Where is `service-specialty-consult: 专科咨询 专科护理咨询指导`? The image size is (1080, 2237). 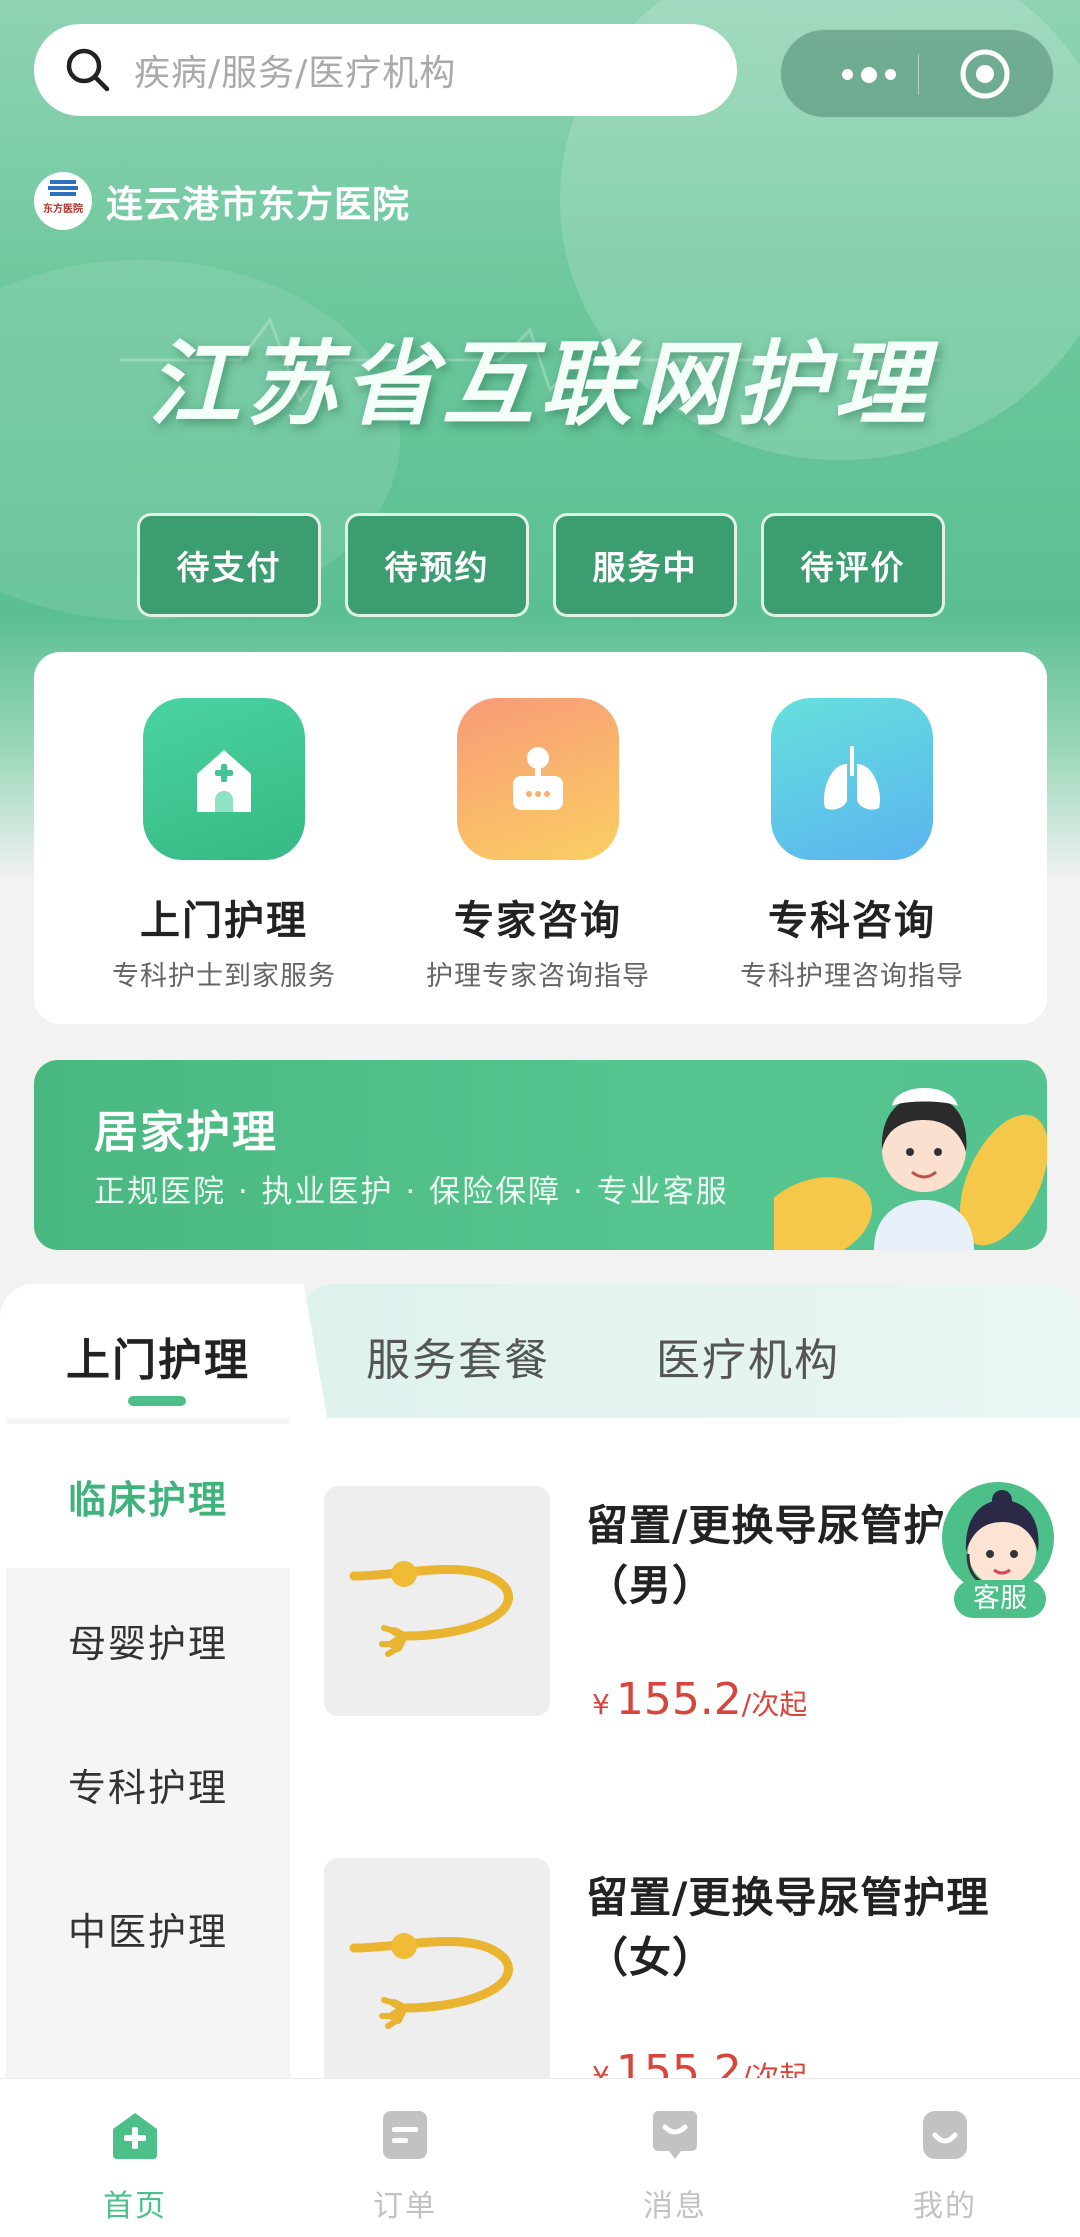 service-specialty-consult: 专科咨询 专科护理咨询指导 is located at coordinates (852, 845).